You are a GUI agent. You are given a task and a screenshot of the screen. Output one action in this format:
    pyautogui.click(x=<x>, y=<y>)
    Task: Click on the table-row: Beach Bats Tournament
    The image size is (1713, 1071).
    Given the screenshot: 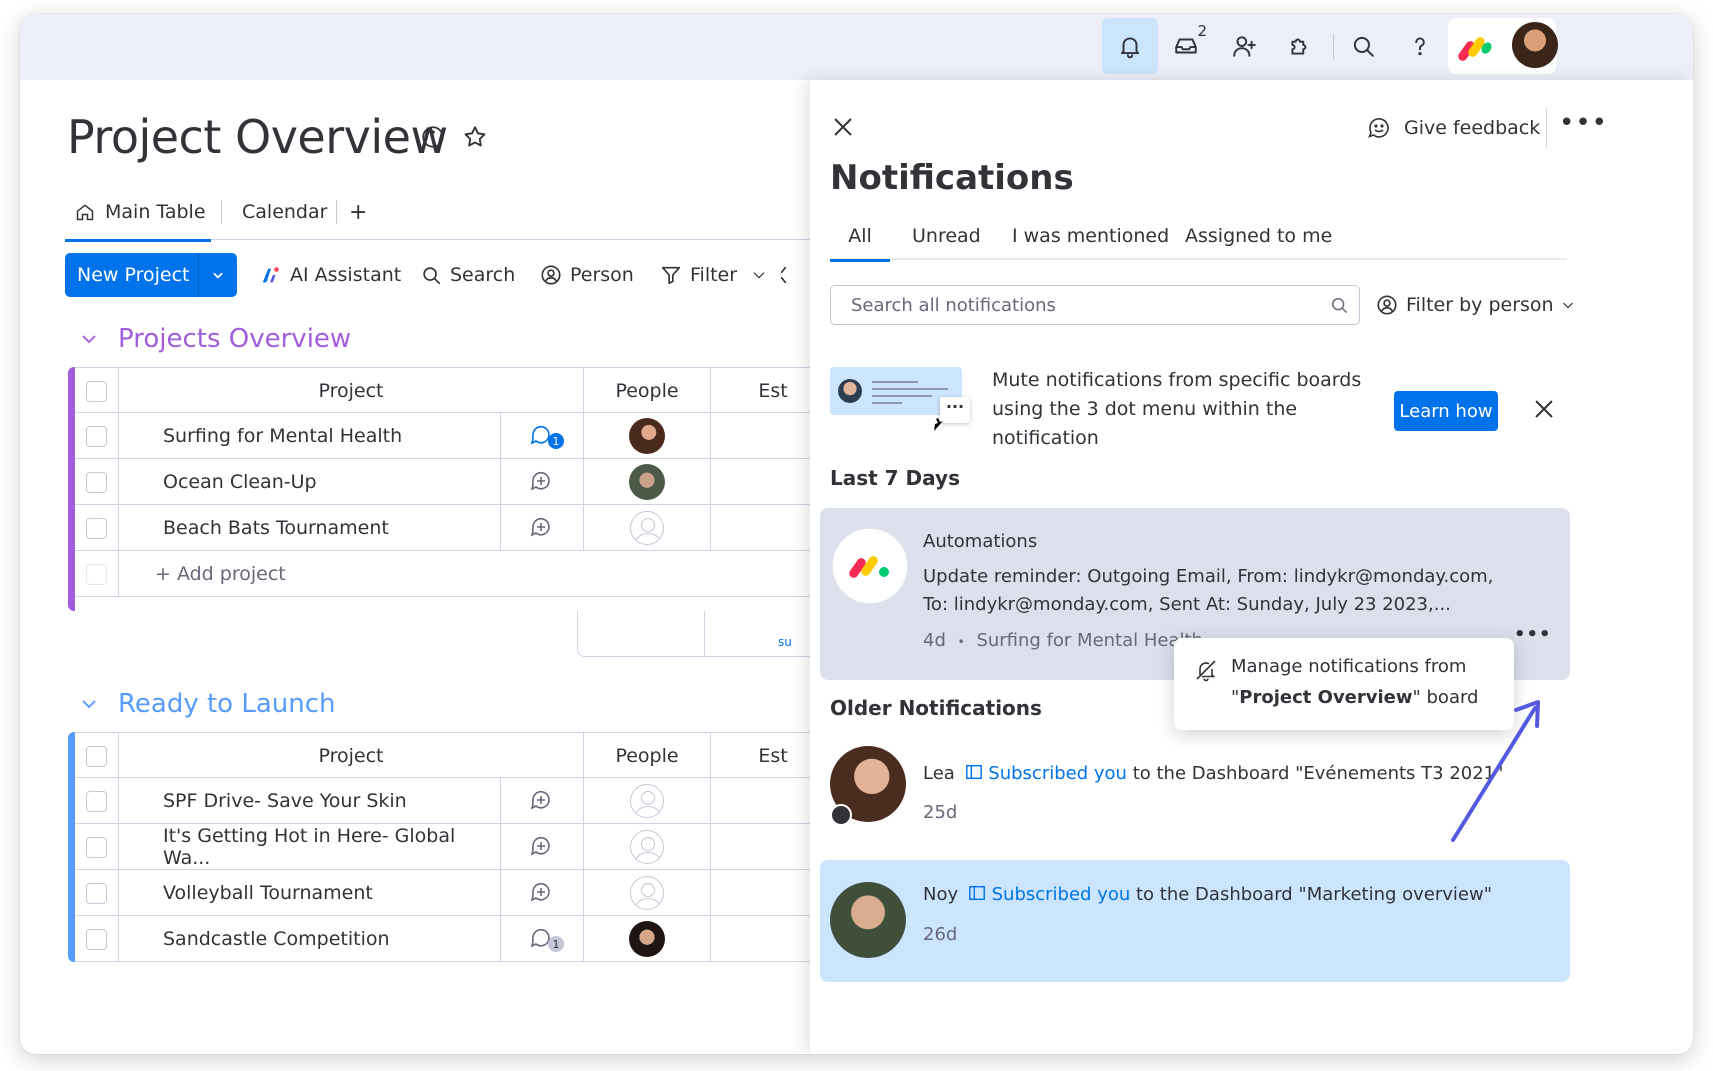 What is the action you would take?
    pyautogui.click(x=490, y=528)
    